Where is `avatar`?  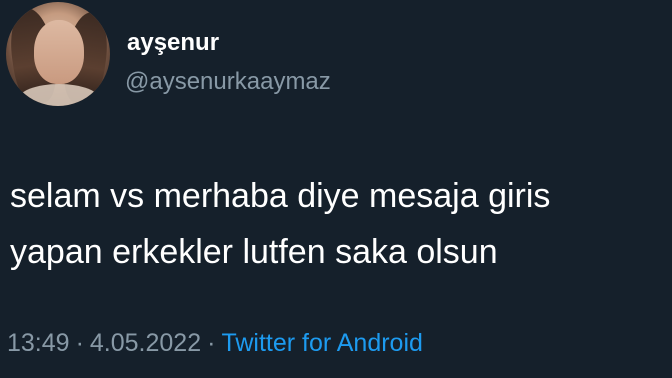
avatar is located at coordinates (58, 54).